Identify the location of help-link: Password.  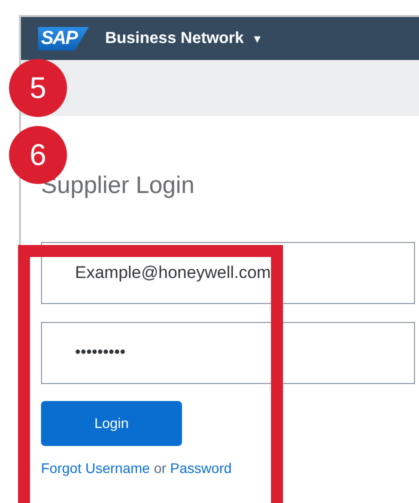
(201, 468).